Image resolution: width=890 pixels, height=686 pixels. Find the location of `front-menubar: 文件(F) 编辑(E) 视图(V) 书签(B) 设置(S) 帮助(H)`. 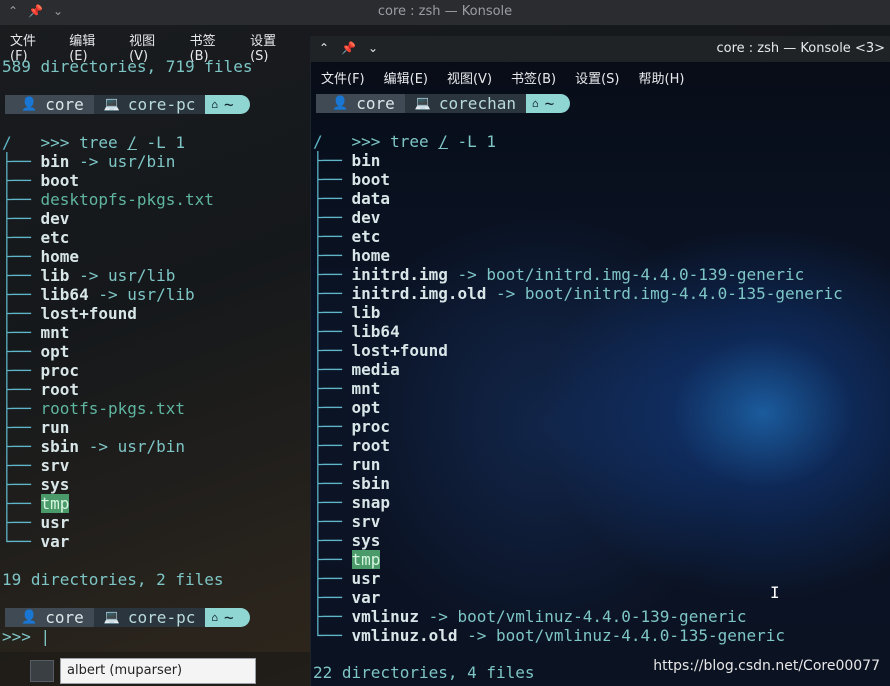

front-menubar: 文件(F) 编辑(E) 视图(V) 书签(B) 设置(S) 帮助(H) is located at coordinates (600, 79).